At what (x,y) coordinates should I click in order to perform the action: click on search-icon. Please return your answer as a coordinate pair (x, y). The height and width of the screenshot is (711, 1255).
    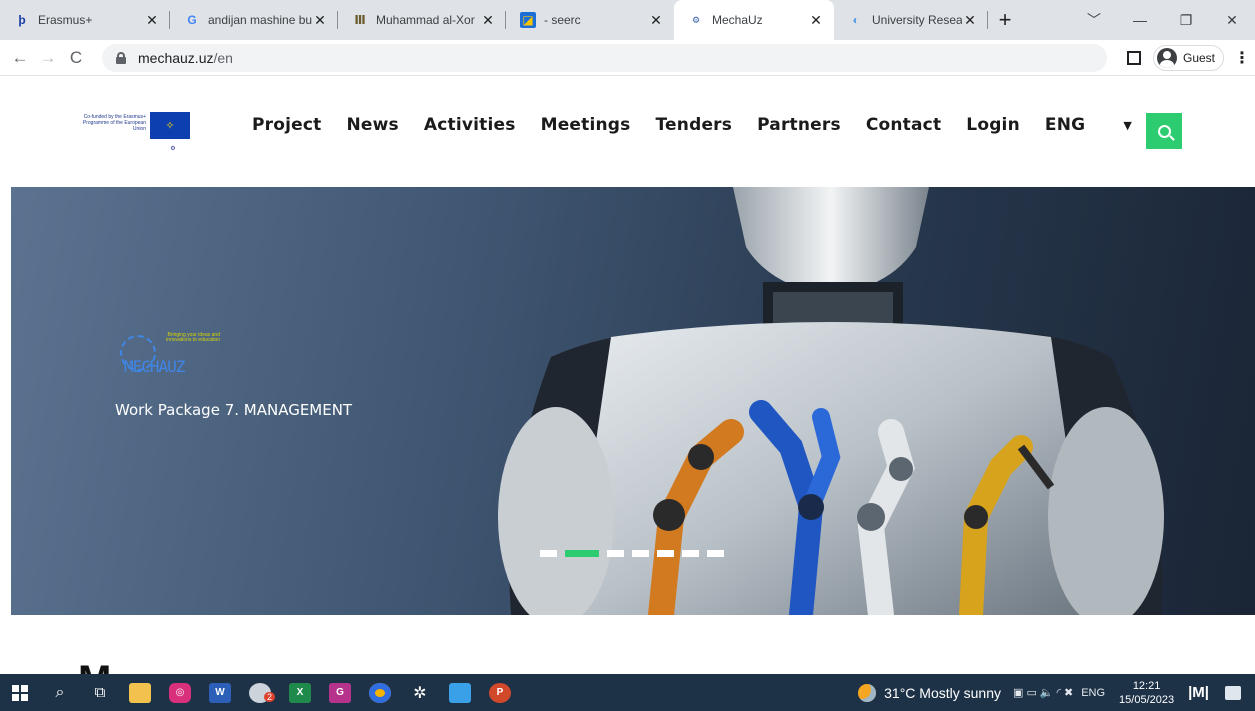
    Looking at the image, I should click on (1164, 131).